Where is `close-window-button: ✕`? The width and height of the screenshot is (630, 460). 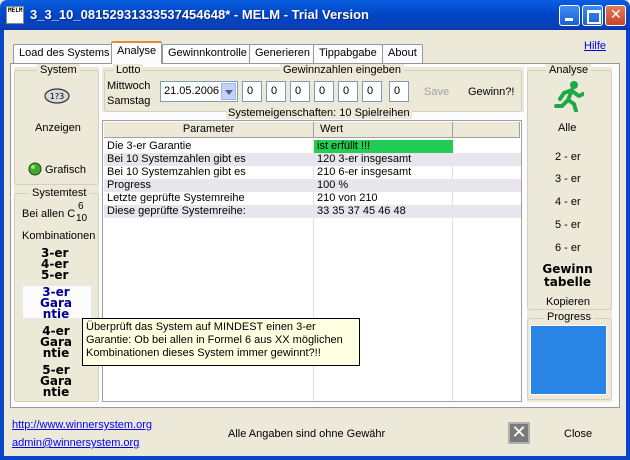
close-window-button: ✕ is located at coordinates (615, 15).